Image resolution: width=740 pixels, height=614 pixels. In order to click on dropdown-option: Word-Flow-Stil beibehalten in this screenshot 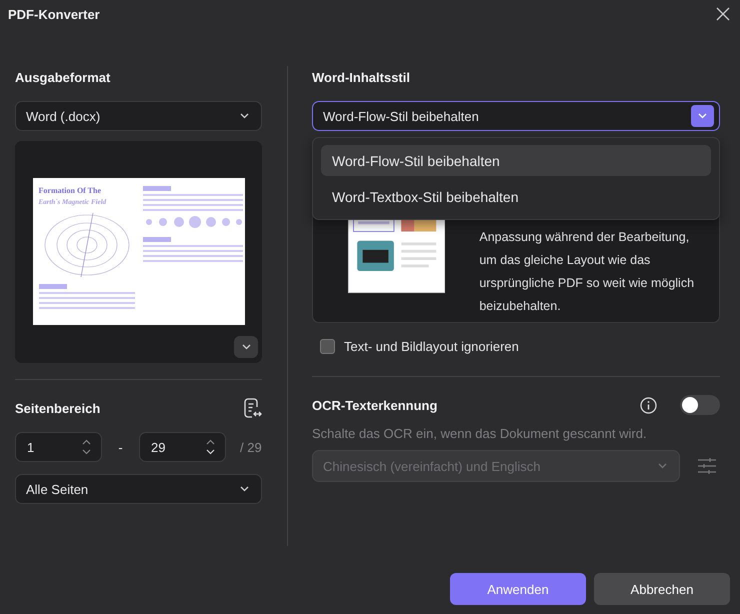, I will do `click(516, 160)`.